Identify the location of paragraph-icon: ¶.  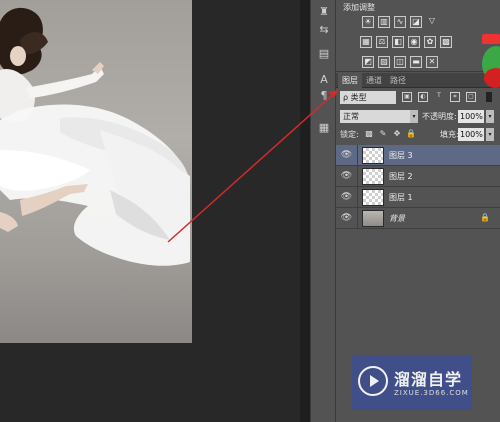
(324, 96).